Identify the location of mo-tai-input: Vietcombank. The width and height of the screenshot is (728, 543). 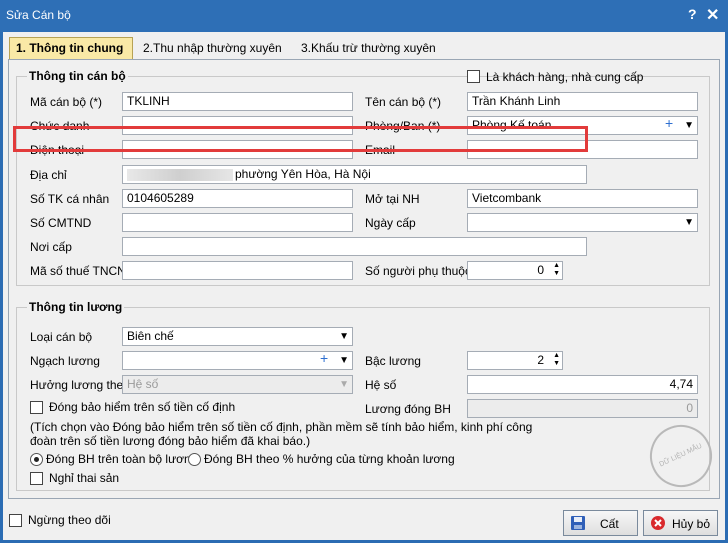
(582, 198).